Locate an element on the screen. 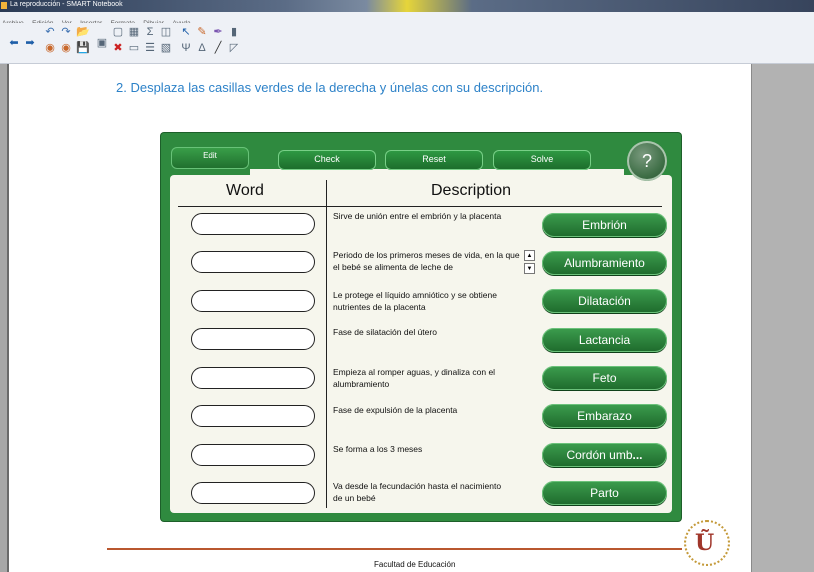 This screenshot has height=572, width=814. word-tile-dilatacion: Dilatación is located at coordinates (604, 301).